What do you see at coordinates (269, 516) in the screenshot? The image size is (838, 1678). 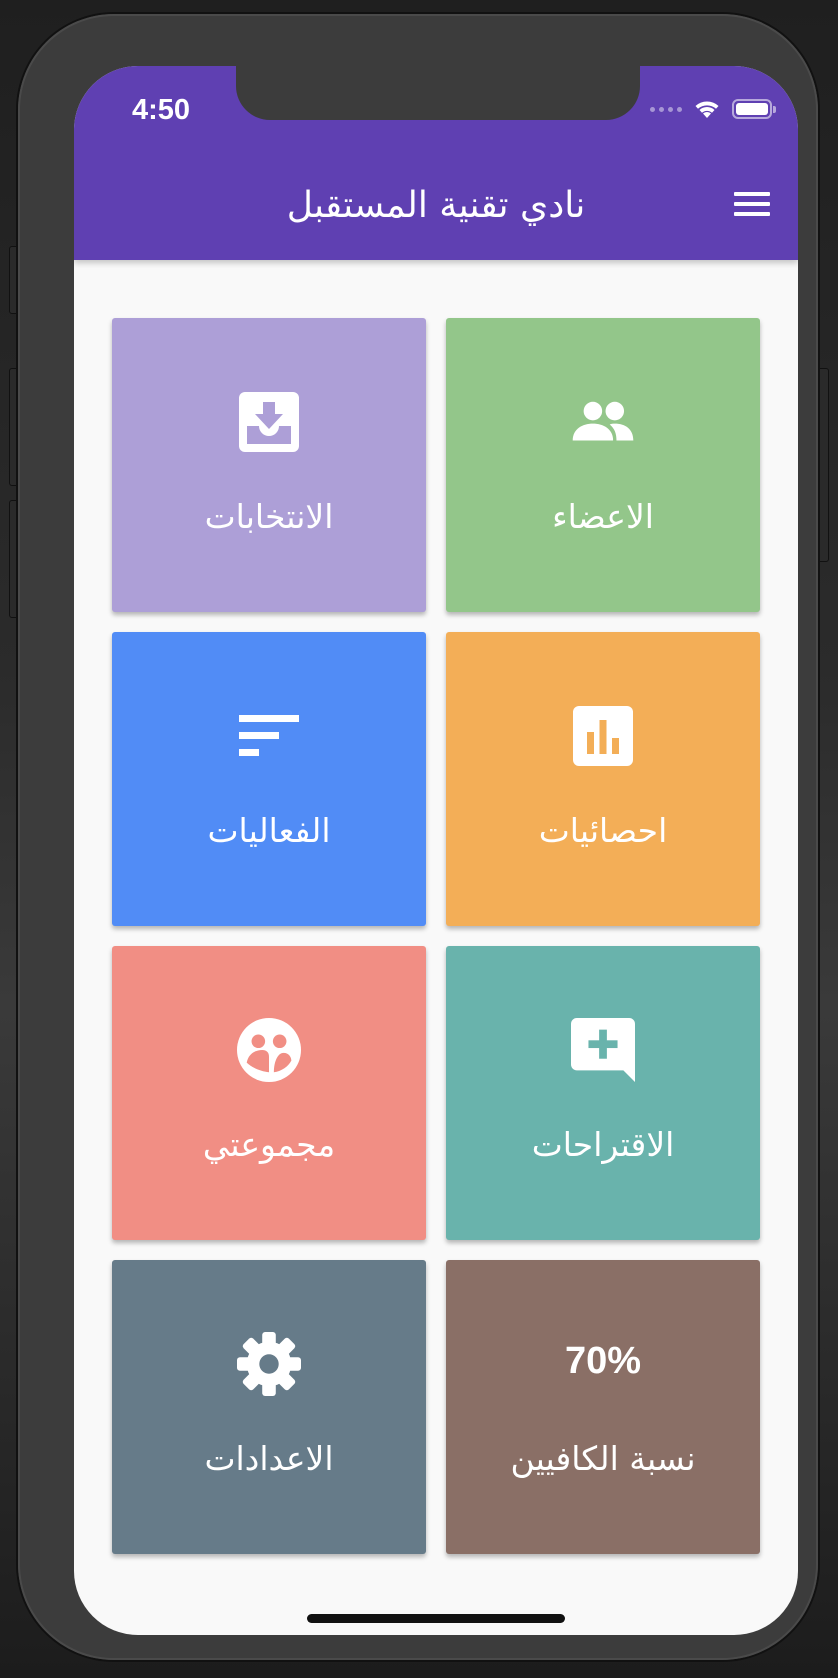 I see `tile-label: الانتخابات` at bounding box center [269, 516].